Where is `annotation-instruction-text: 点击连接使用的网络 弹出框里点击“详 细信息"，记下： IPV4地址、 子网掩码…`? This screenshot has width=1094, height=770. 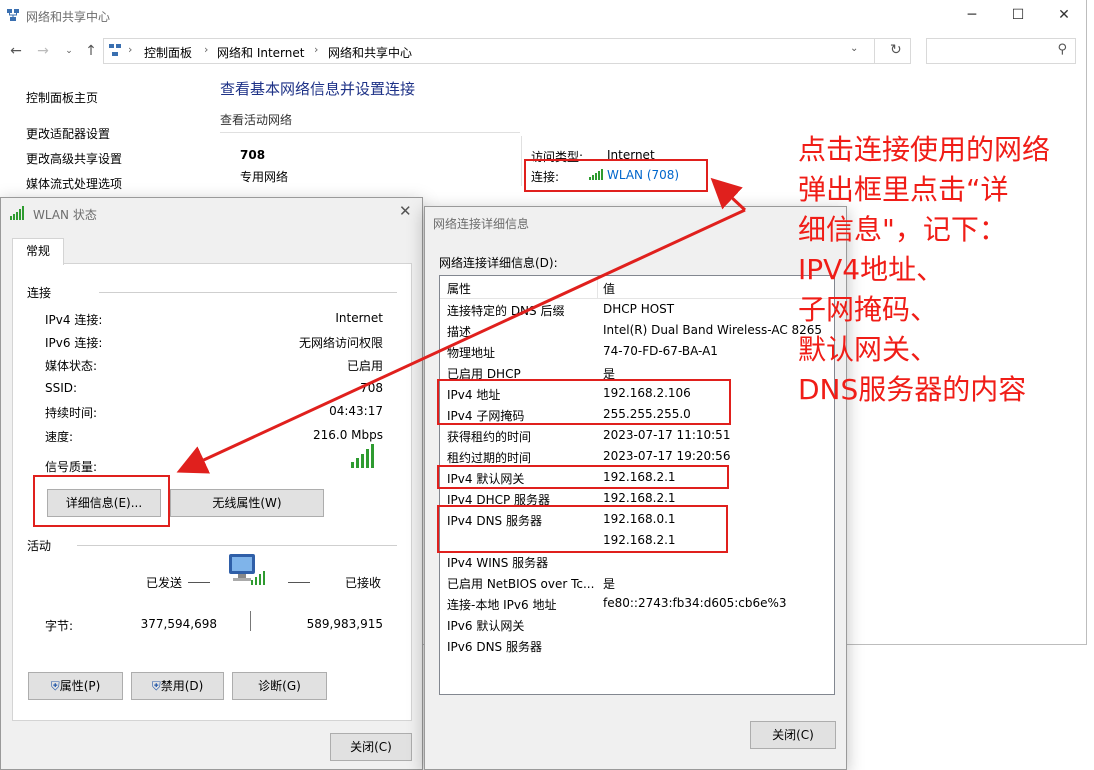 annotation-instruction-text: 点击连接使用的网络 弹出框里点击“详 细信息"，记下： IPV4地址、 子网掩码… is located at coordinates (924, 269).